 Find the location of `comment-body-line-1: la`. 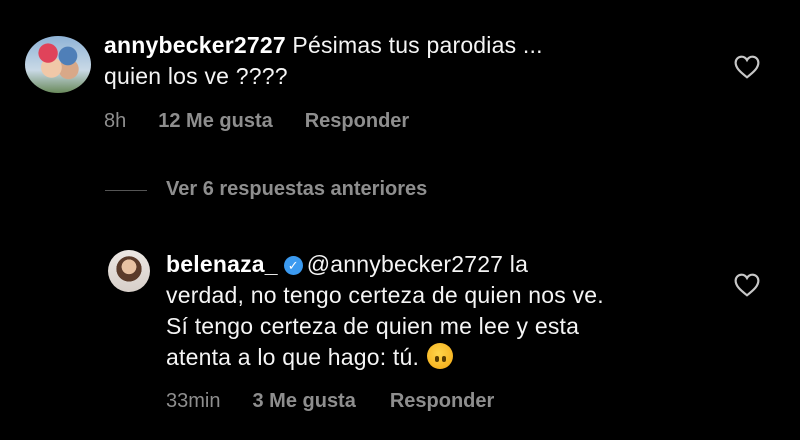

comment-body-line-1: la is located at coordinates (519, 264).